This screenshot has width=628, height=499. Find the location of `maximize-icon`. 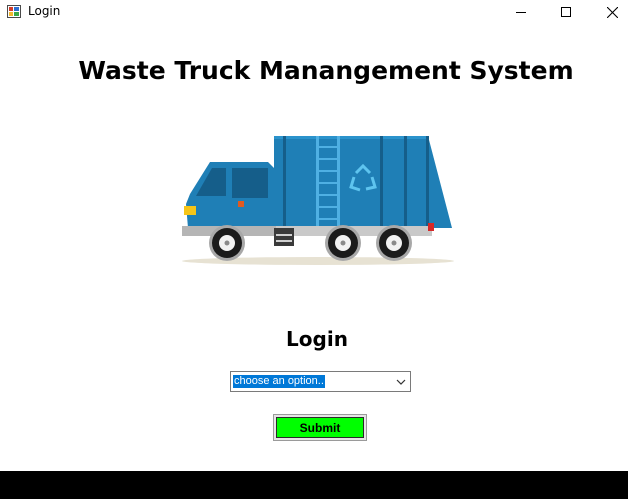

maximize-icon is located at coordinates (566, 12).